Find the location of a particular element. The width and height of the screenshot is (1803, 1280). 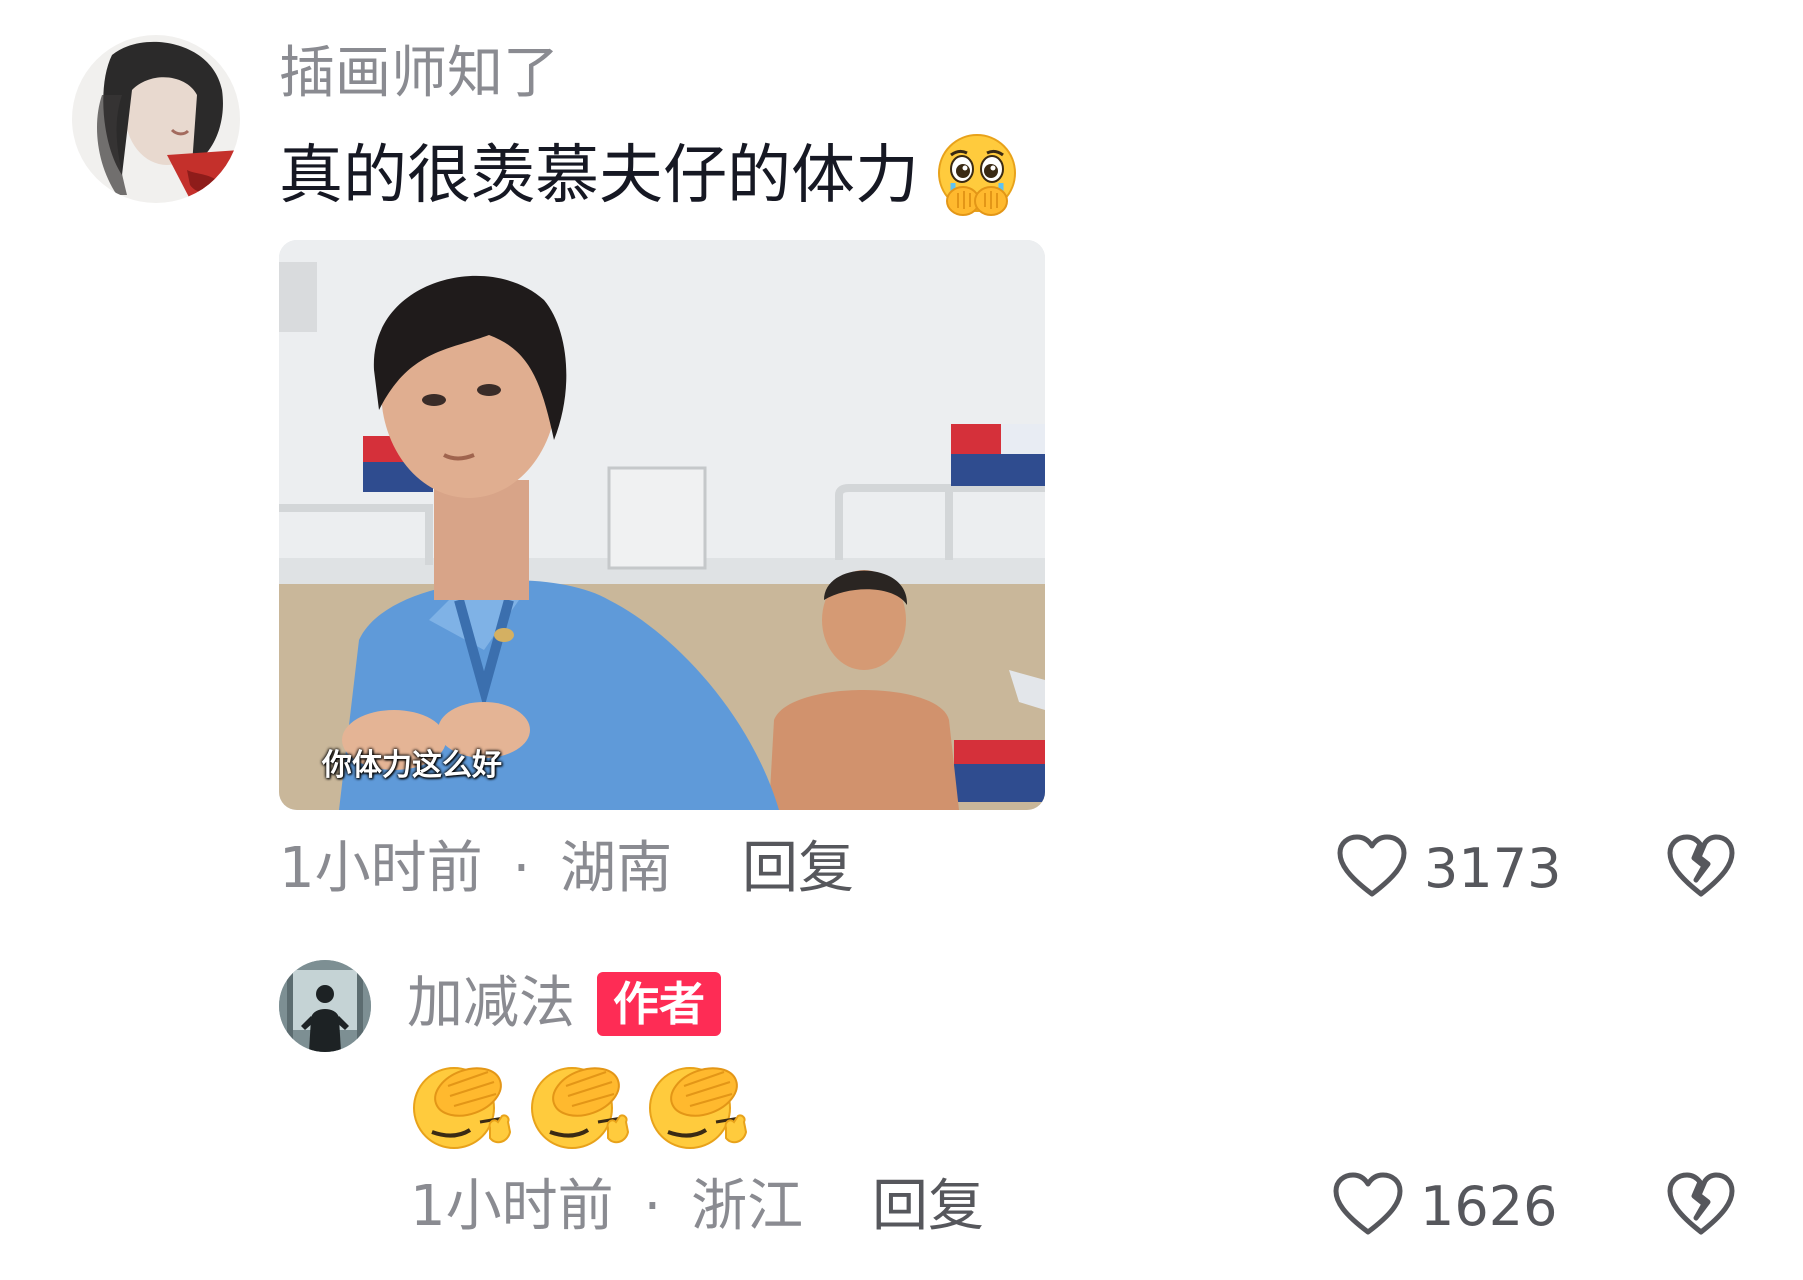

comment-text: 真的很羡慕夫仔的体力 is located at coordinates (599, 176).